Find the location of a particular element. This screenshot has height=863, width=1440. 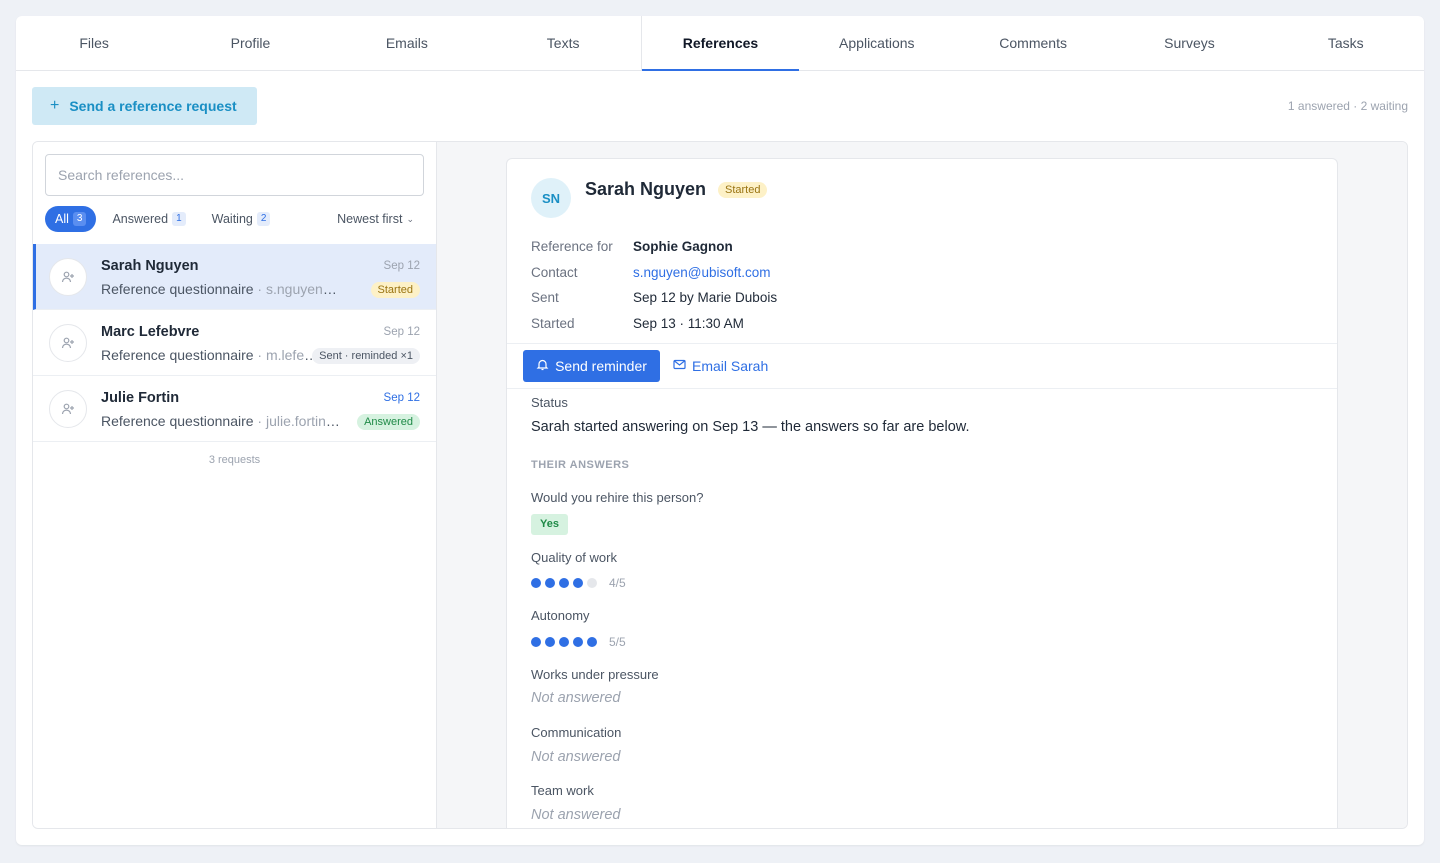

list-footer-count: 3 requests is located at coordinates (234, 460).